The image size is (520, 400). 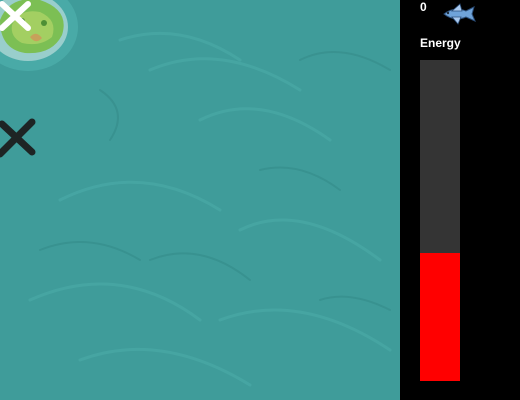 I want to click on energy-label: Energy, so click(x=440, y=43).